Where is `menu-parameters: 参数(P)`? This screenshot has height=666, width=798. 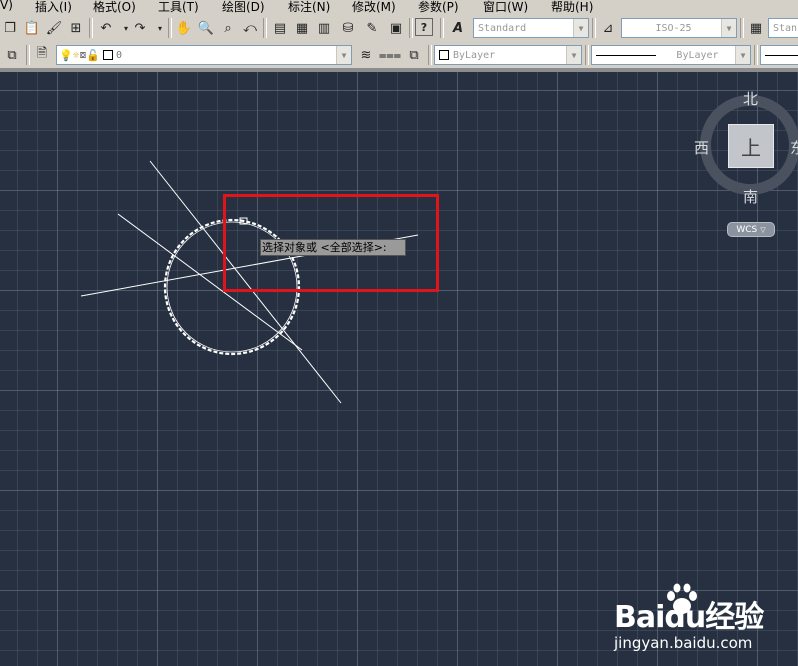 menu-parameters: 参数(P) is located at coordinates (438, 7).